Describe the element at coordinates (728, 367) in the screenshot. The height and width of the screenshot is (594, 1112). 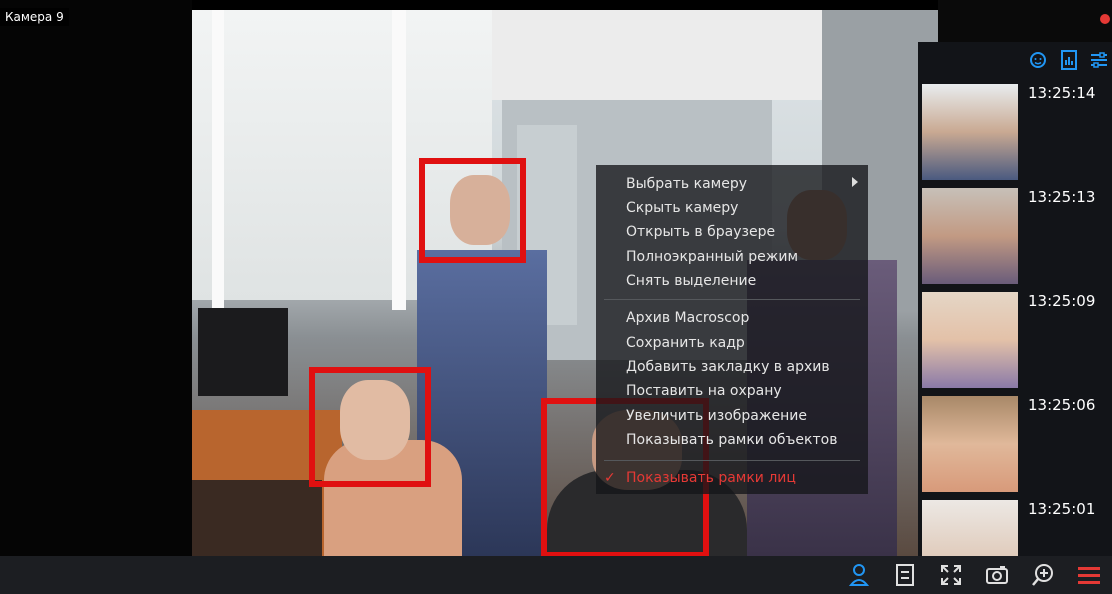
I see `menu-item-add-bookmark: Добавить закладку в архив` at that location.